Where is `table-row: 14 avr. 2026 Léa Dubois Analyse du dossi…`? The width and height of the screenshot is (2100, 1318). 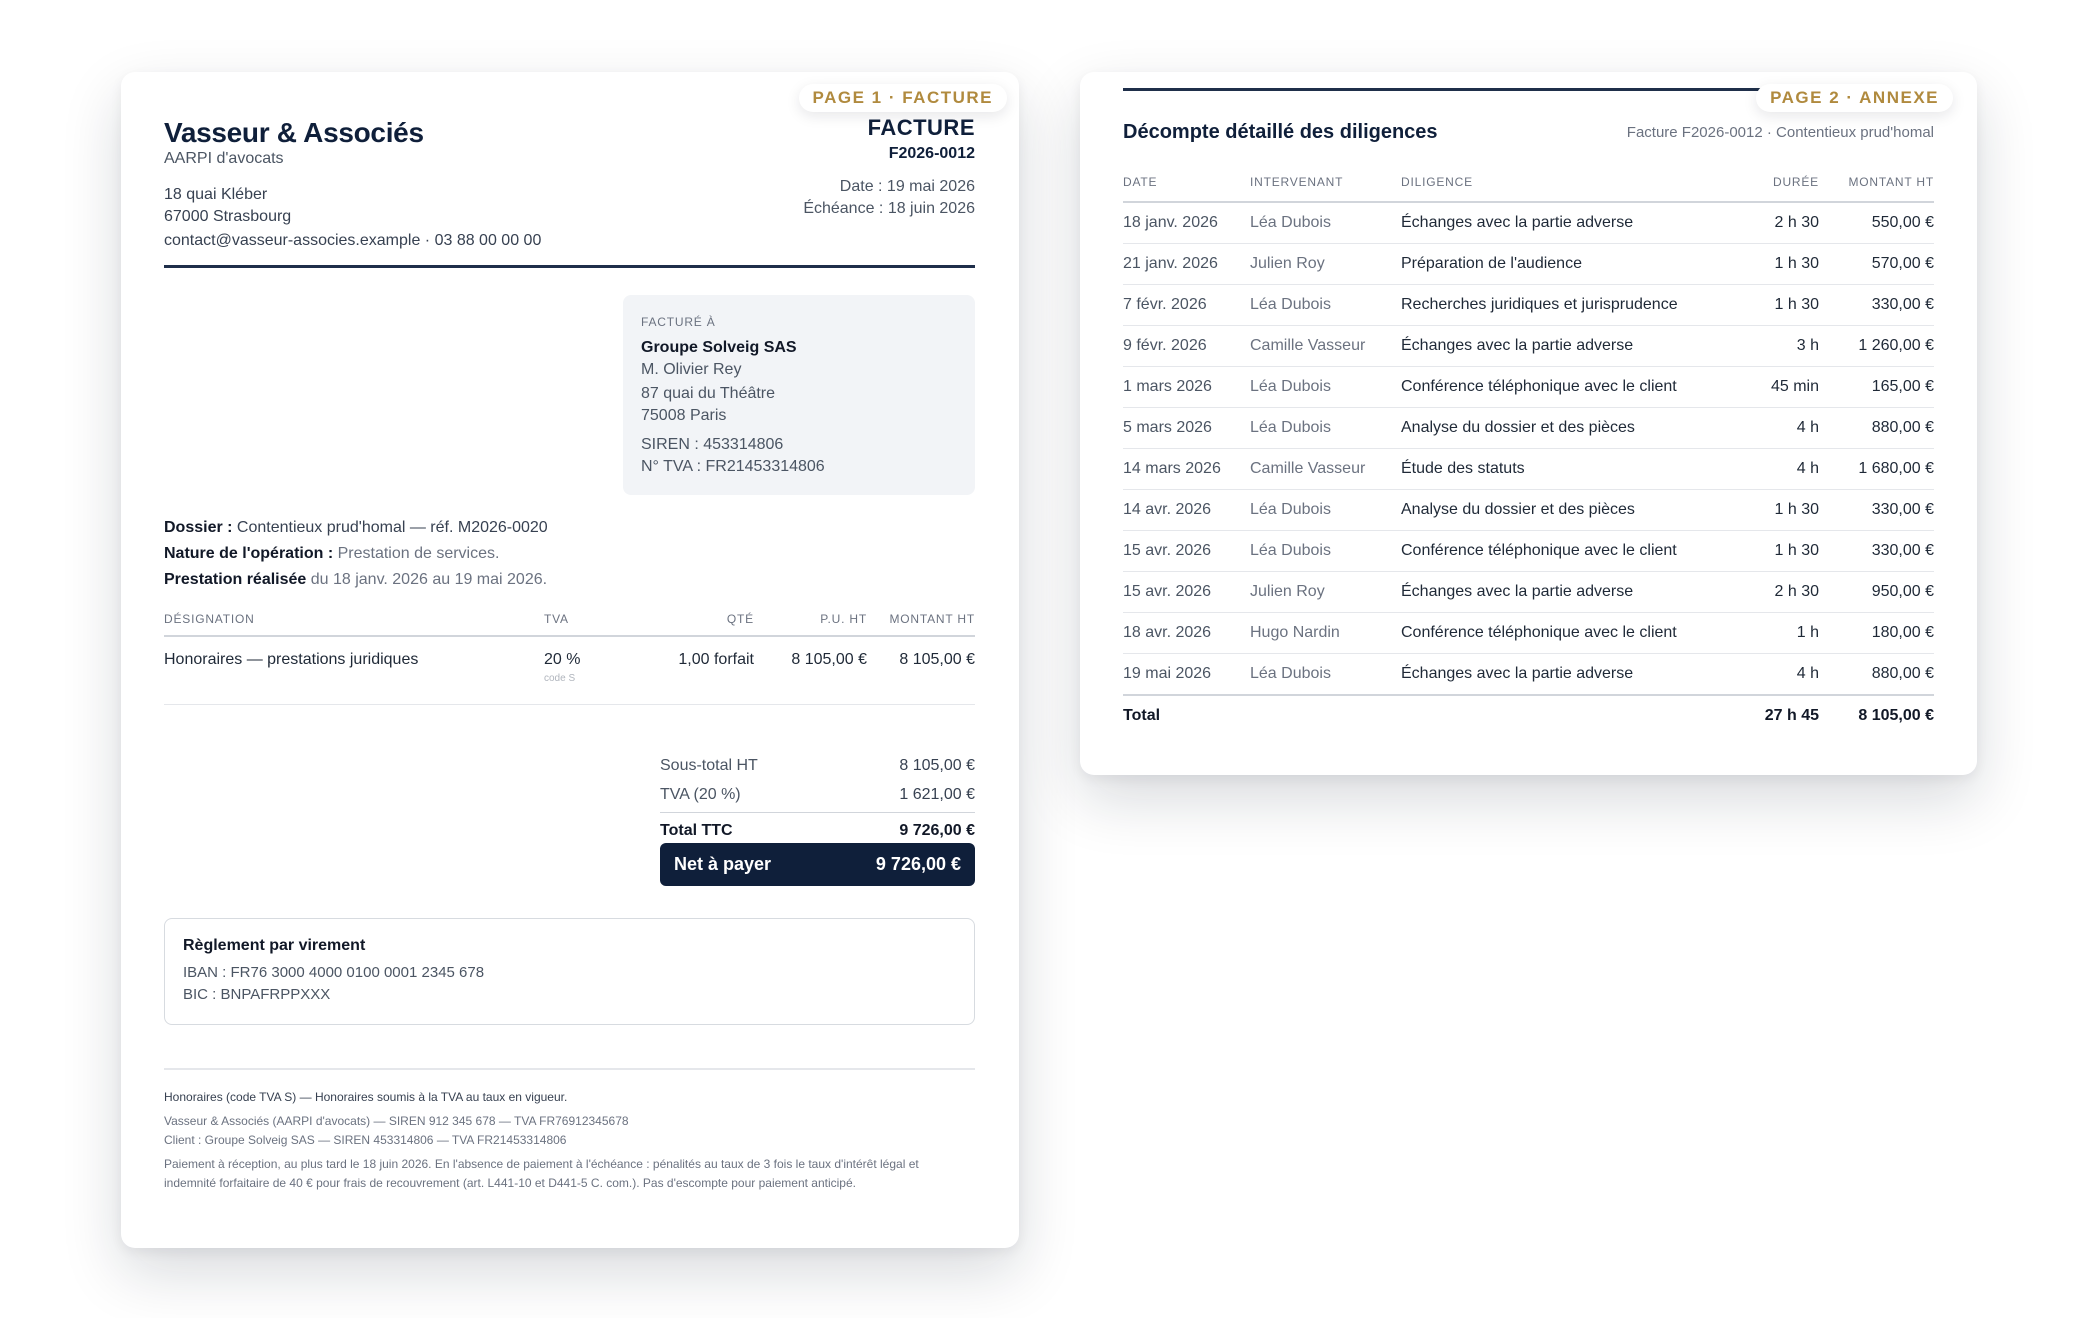 table-row: 14 avr. 2026 Léa Dubois Analyse du dossi… is located at coordinates (1528, 510).